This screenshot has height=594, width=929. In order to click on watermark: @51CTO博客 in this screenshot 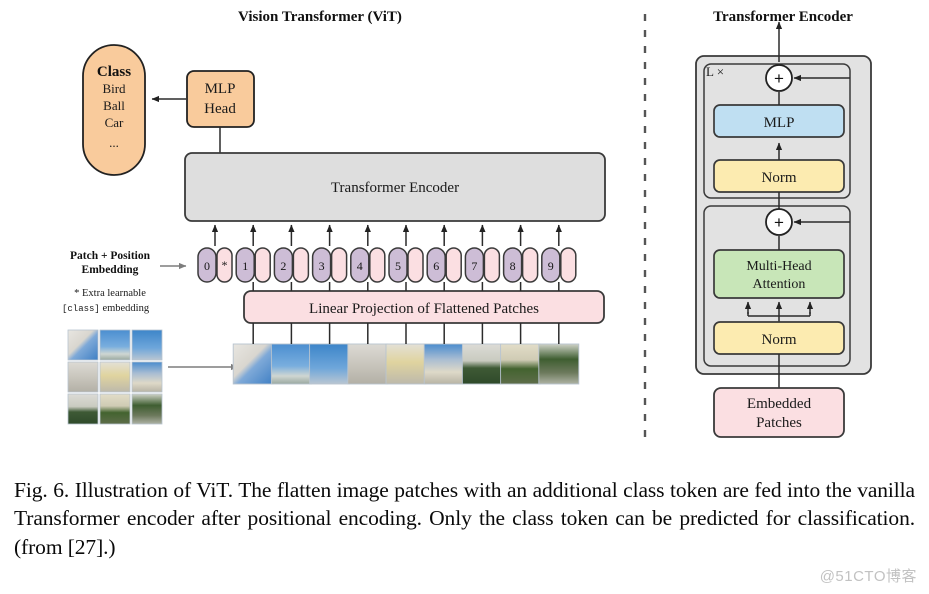, I will do `click(868, 576)`.